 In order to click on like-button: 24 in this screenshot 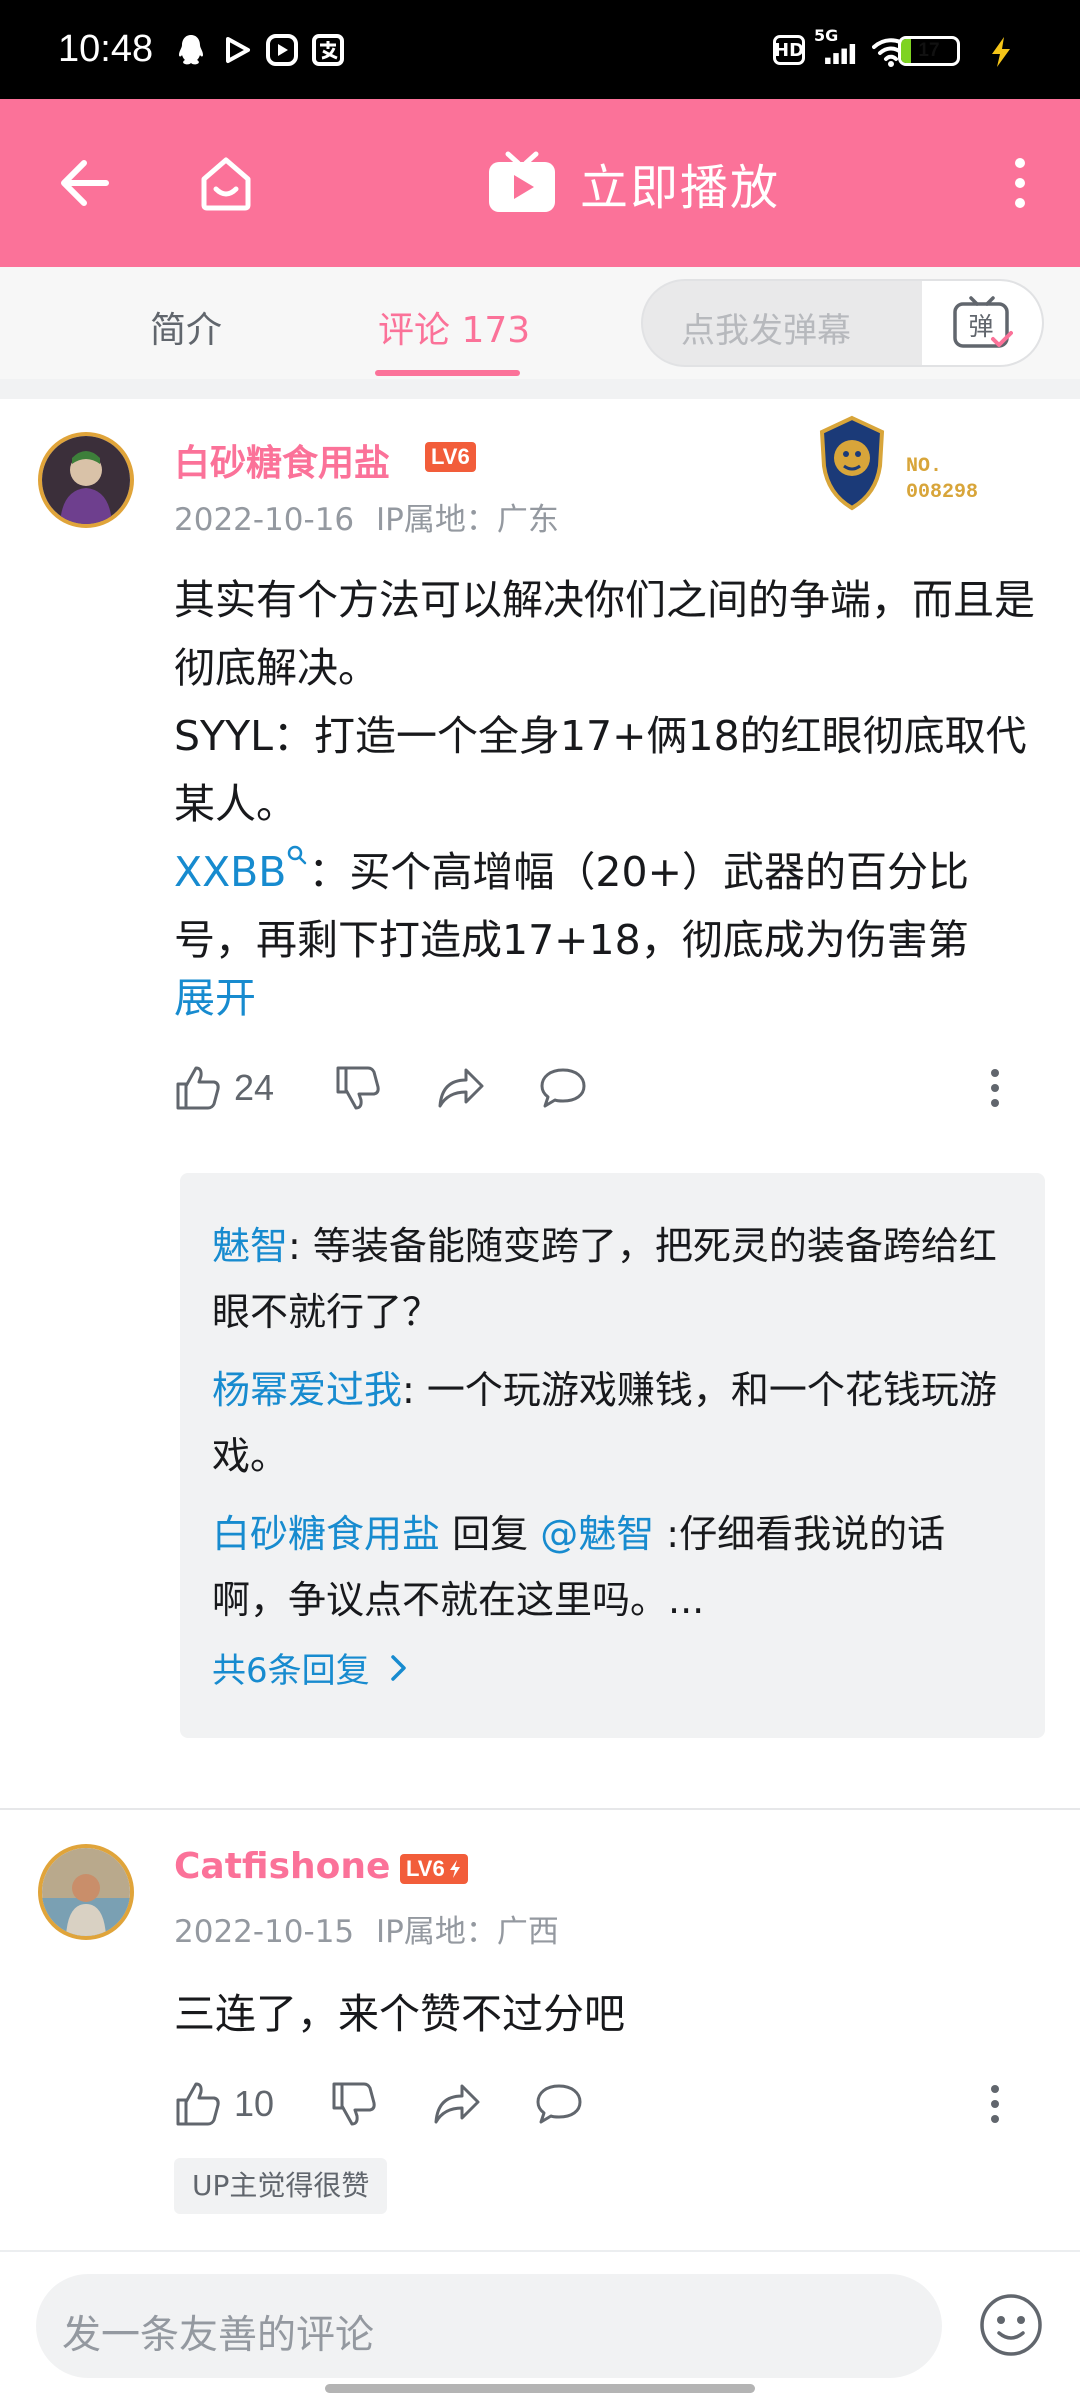, I will do `click(224, 1088)`.